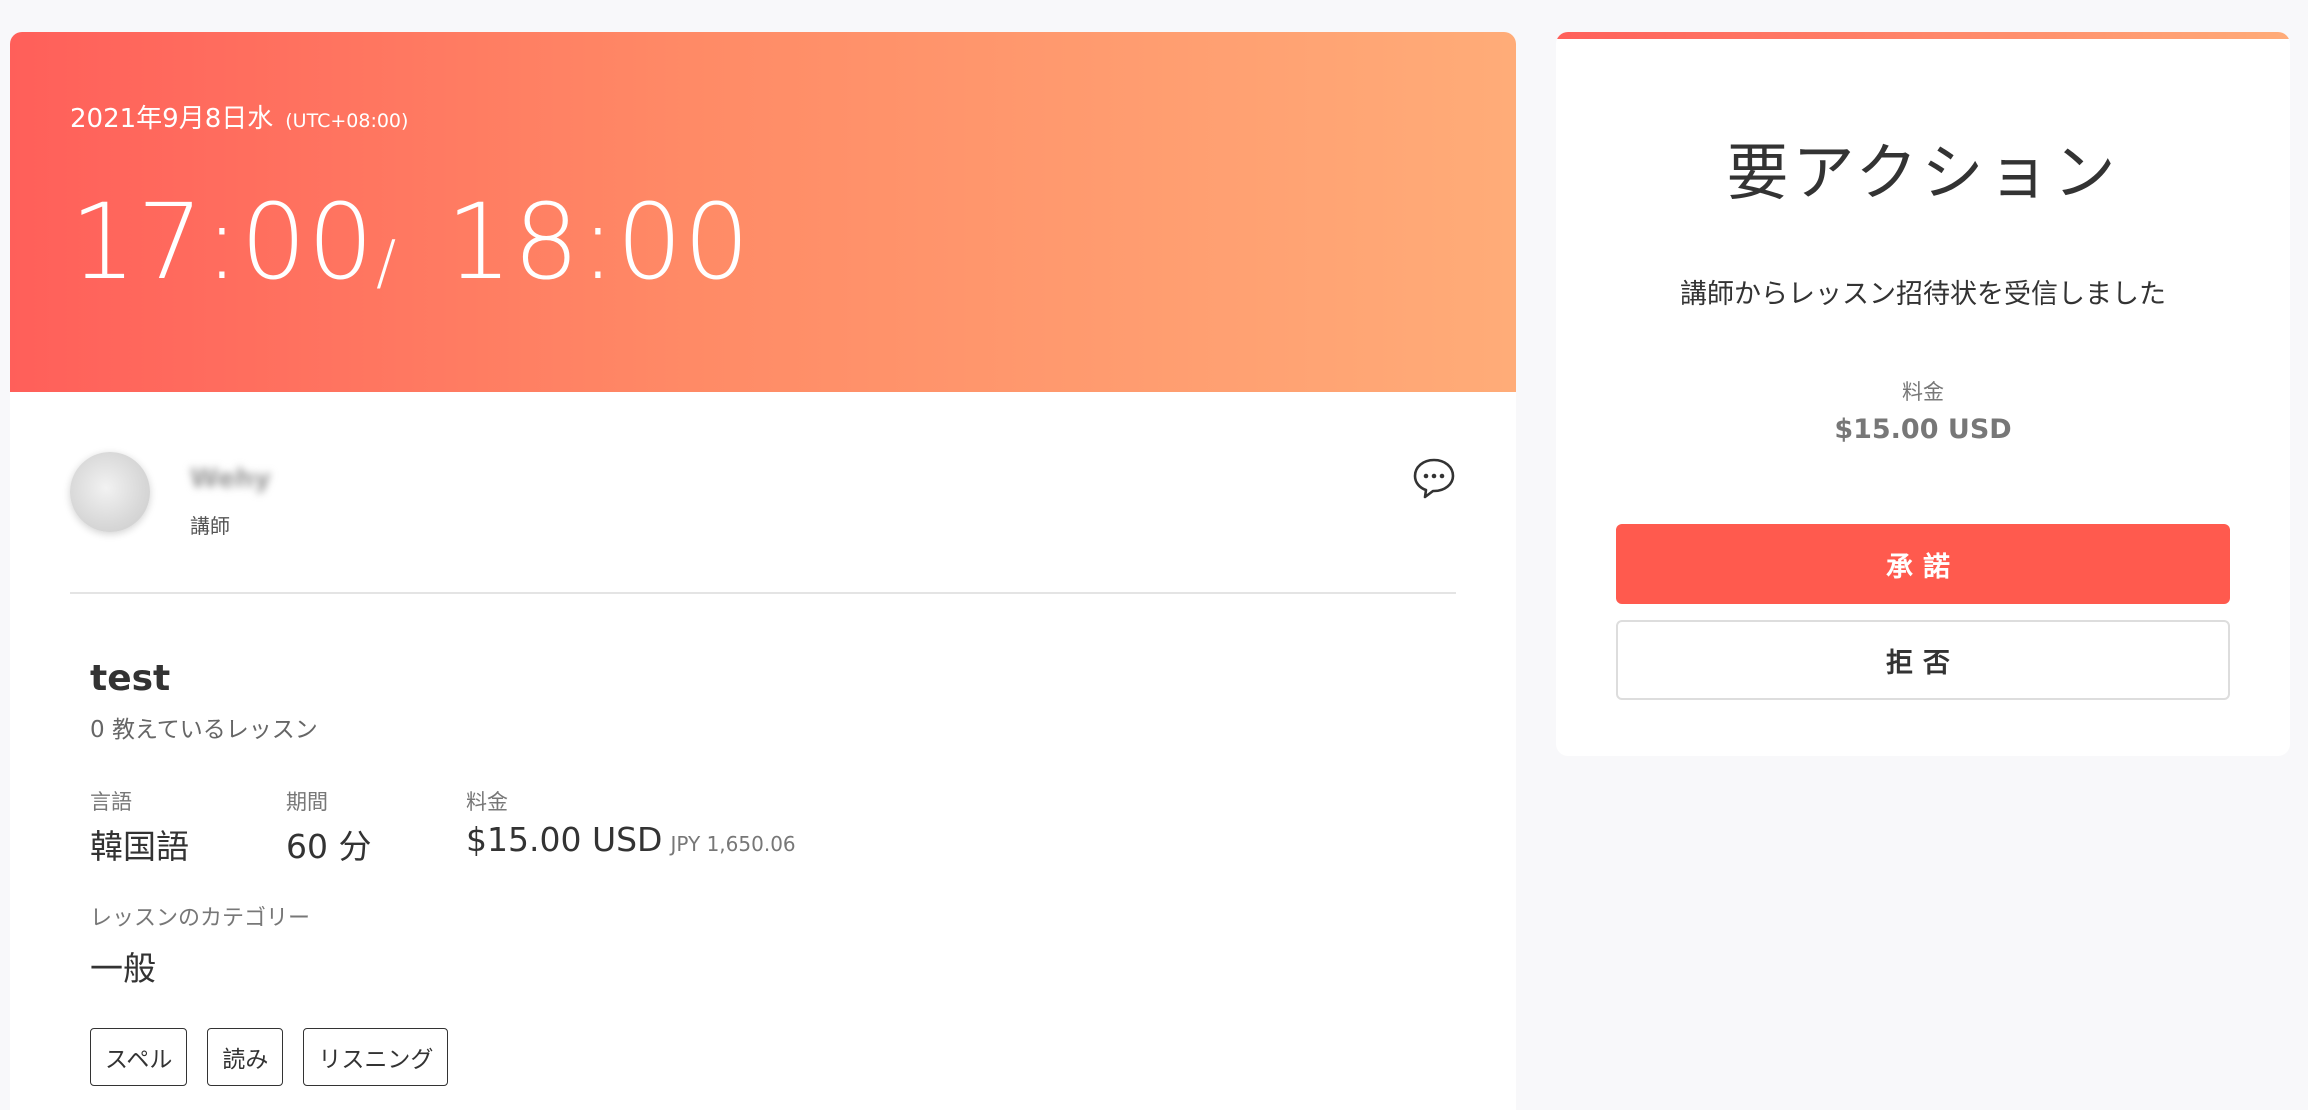 This screenshot has width=2308, height=1110. I want to click on price-jpy: JPY 1,650.06, so click(733, 844).